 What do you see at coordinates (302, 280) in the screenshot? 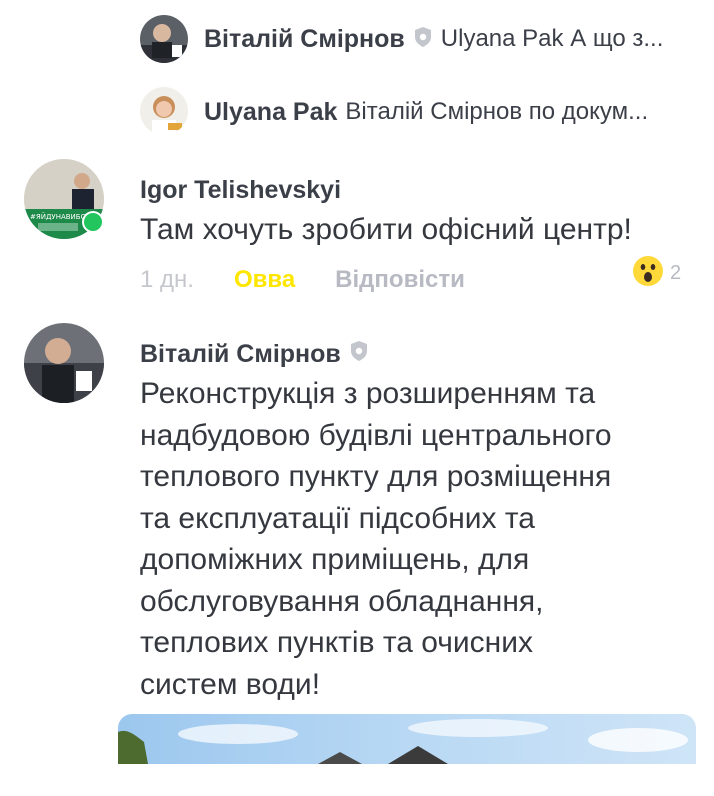
I see `comment-actions: 1 дн. Овва Відповісти` at bounding box center [302, 280].